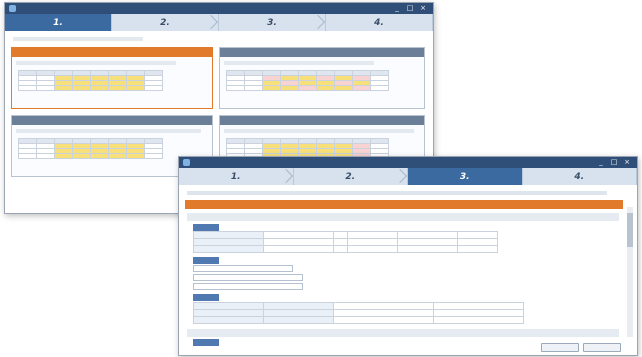 The height and width of the screenshot is (357, 642). Describe the element at coordinates (248, 277) in the screenshot. I see `break-start-input` at that location.